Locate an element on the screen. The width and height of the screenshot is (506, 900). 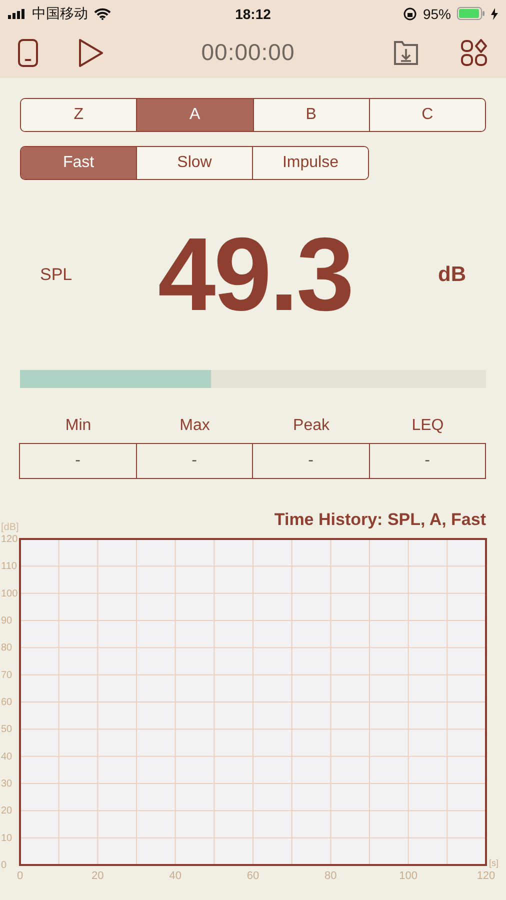
y-tick-label: 70 is located at coordinates (6, 675).